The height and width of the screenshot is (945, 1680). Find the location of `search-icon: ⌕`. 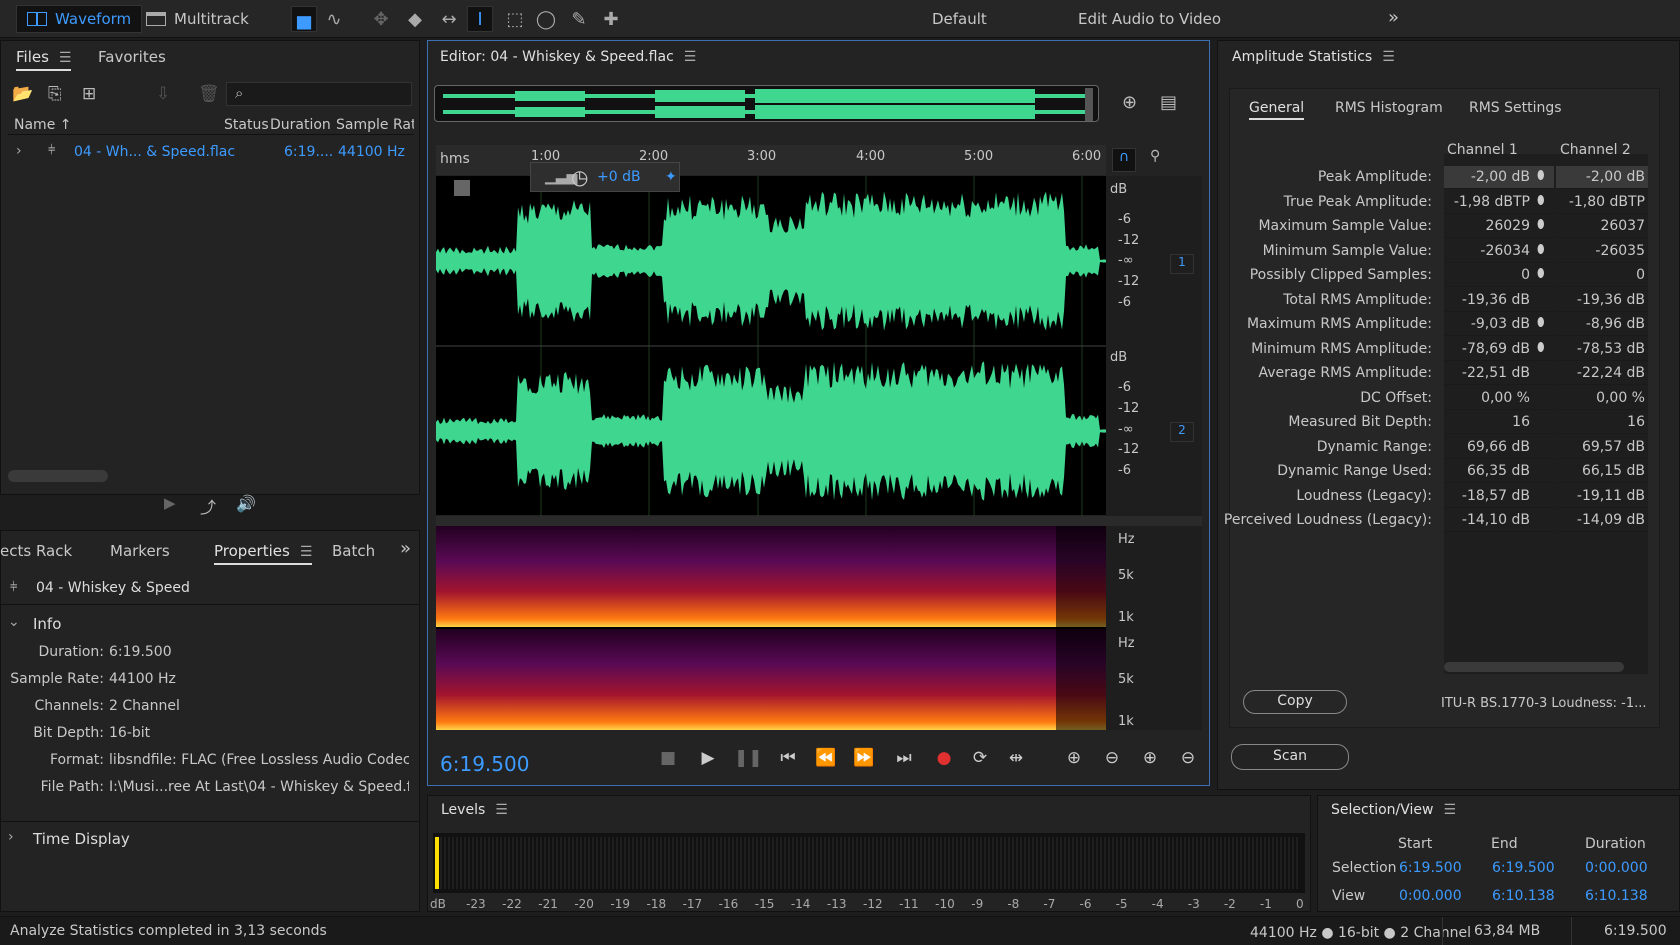

search-icon: ⌕ is located at coordinates (239, 93).